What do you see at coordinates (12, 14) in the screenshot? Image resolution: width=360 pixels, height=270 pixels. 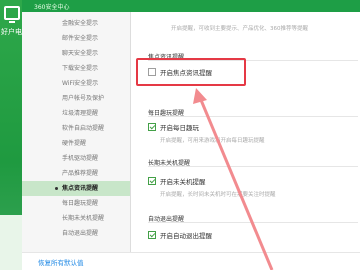 I see `monitor-icon` at bounding box center [12, 14].